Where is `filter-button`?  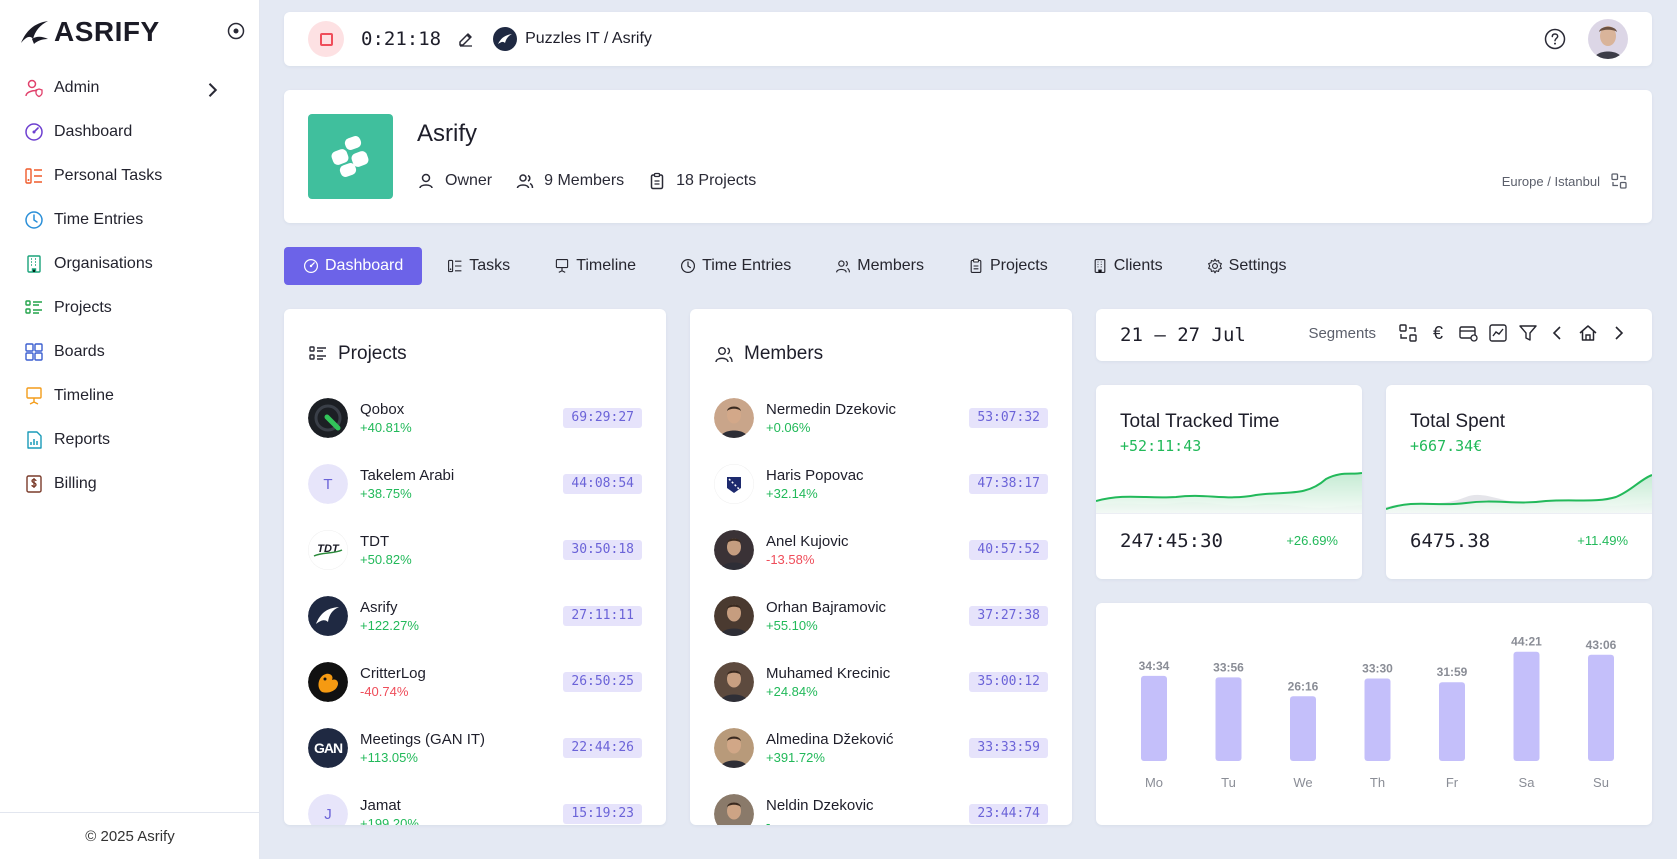
filter-button is located at coordinates (1528, 333).